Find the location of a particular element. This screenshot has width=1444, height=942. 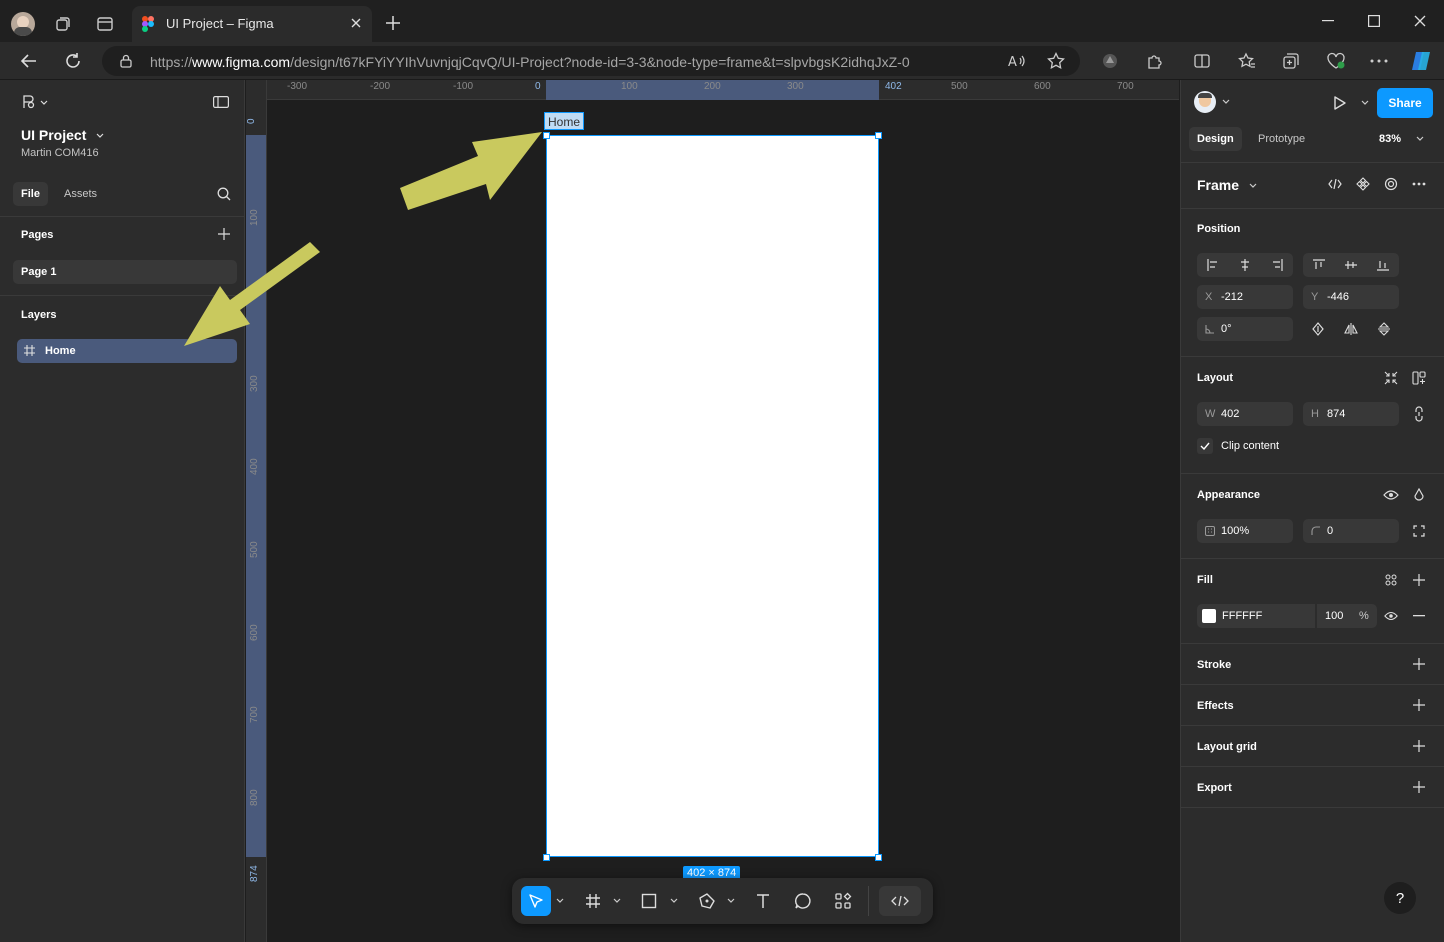

help-button: ? is located at coordinates (1400, 898).